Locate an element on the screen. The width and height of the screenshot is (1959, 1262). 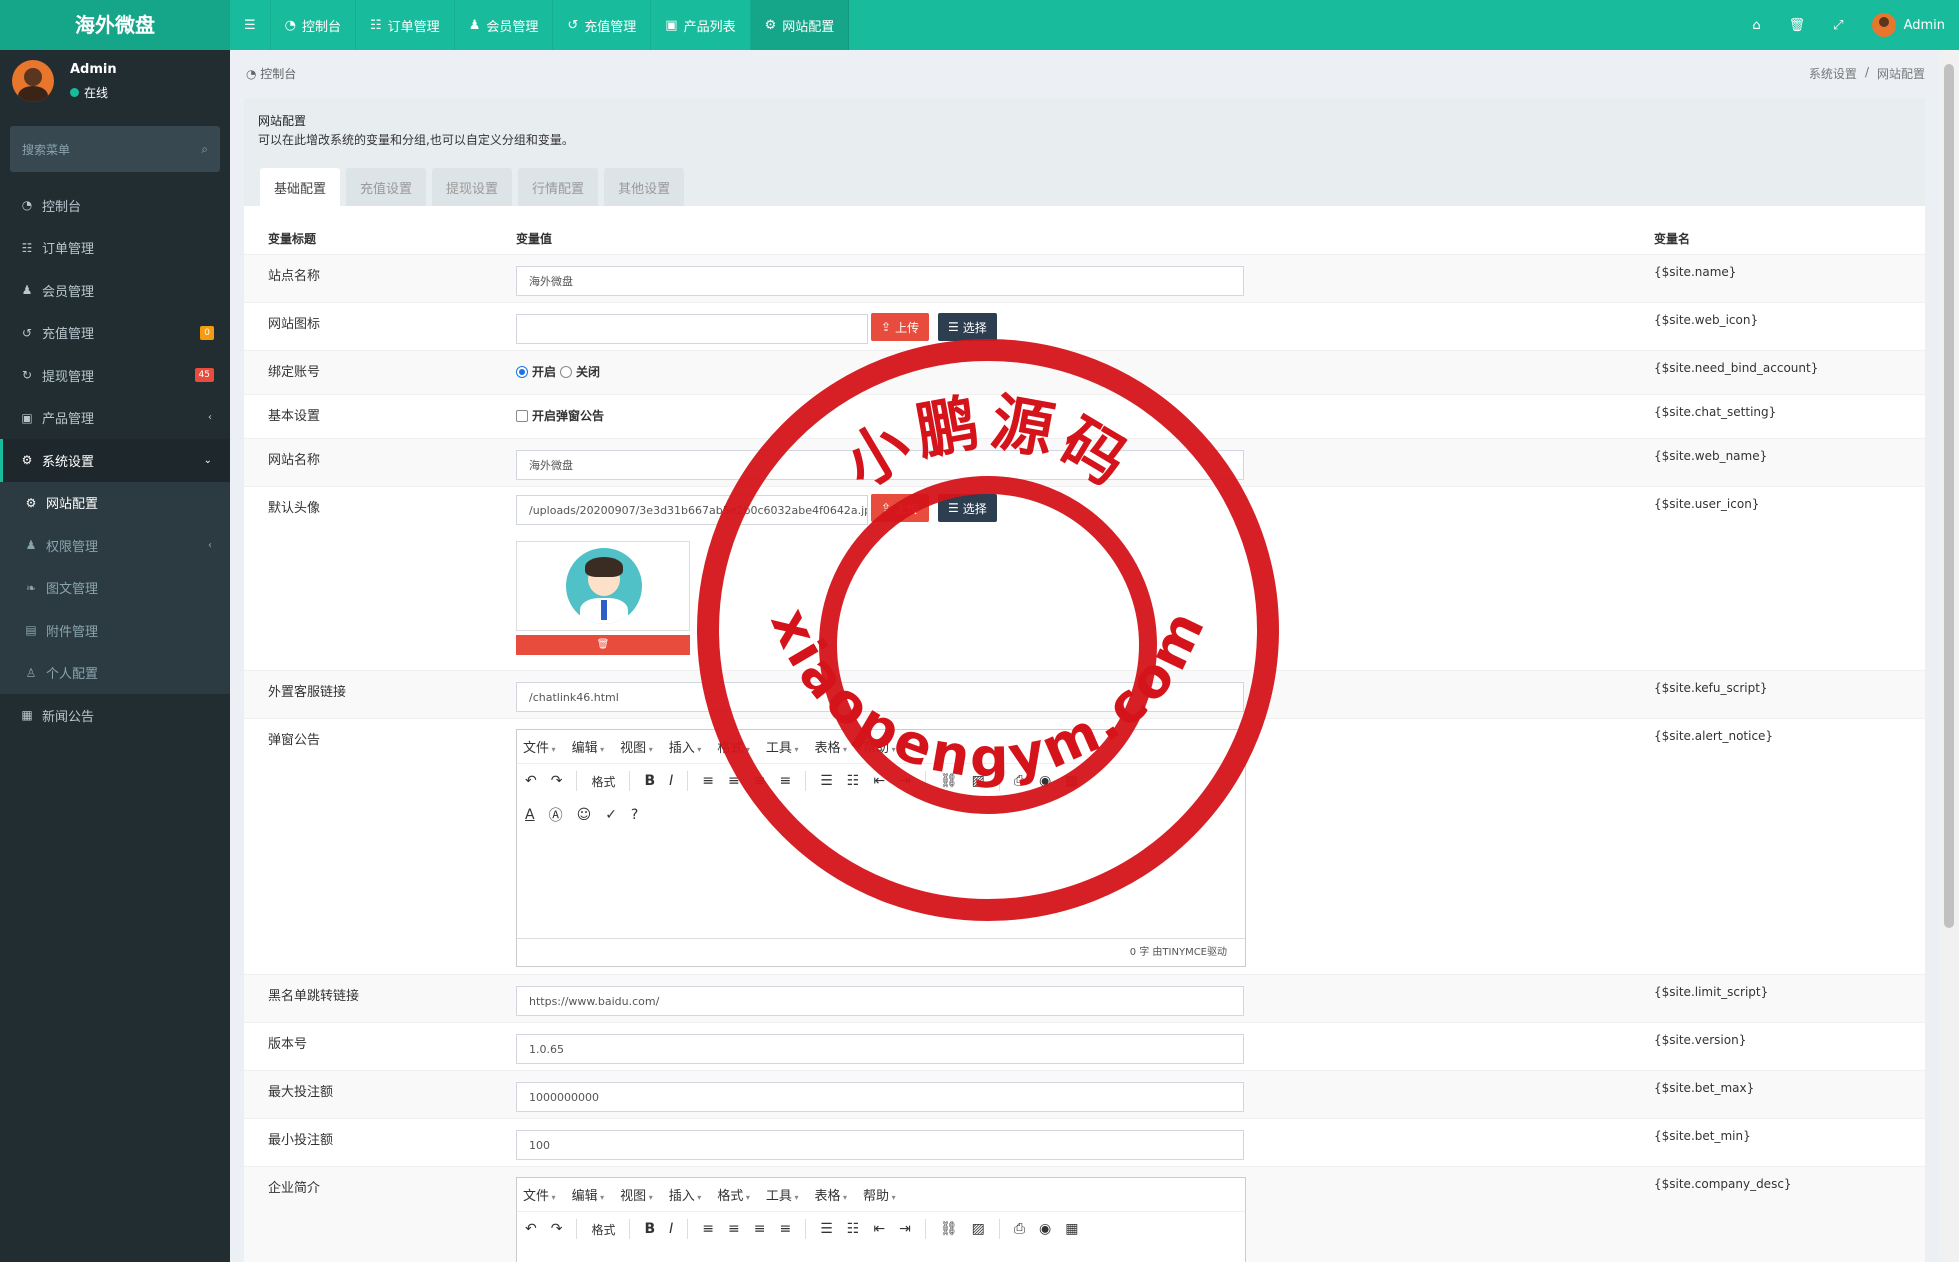
tab-recharge: 充值设置 is located at coordinates (386, 187).